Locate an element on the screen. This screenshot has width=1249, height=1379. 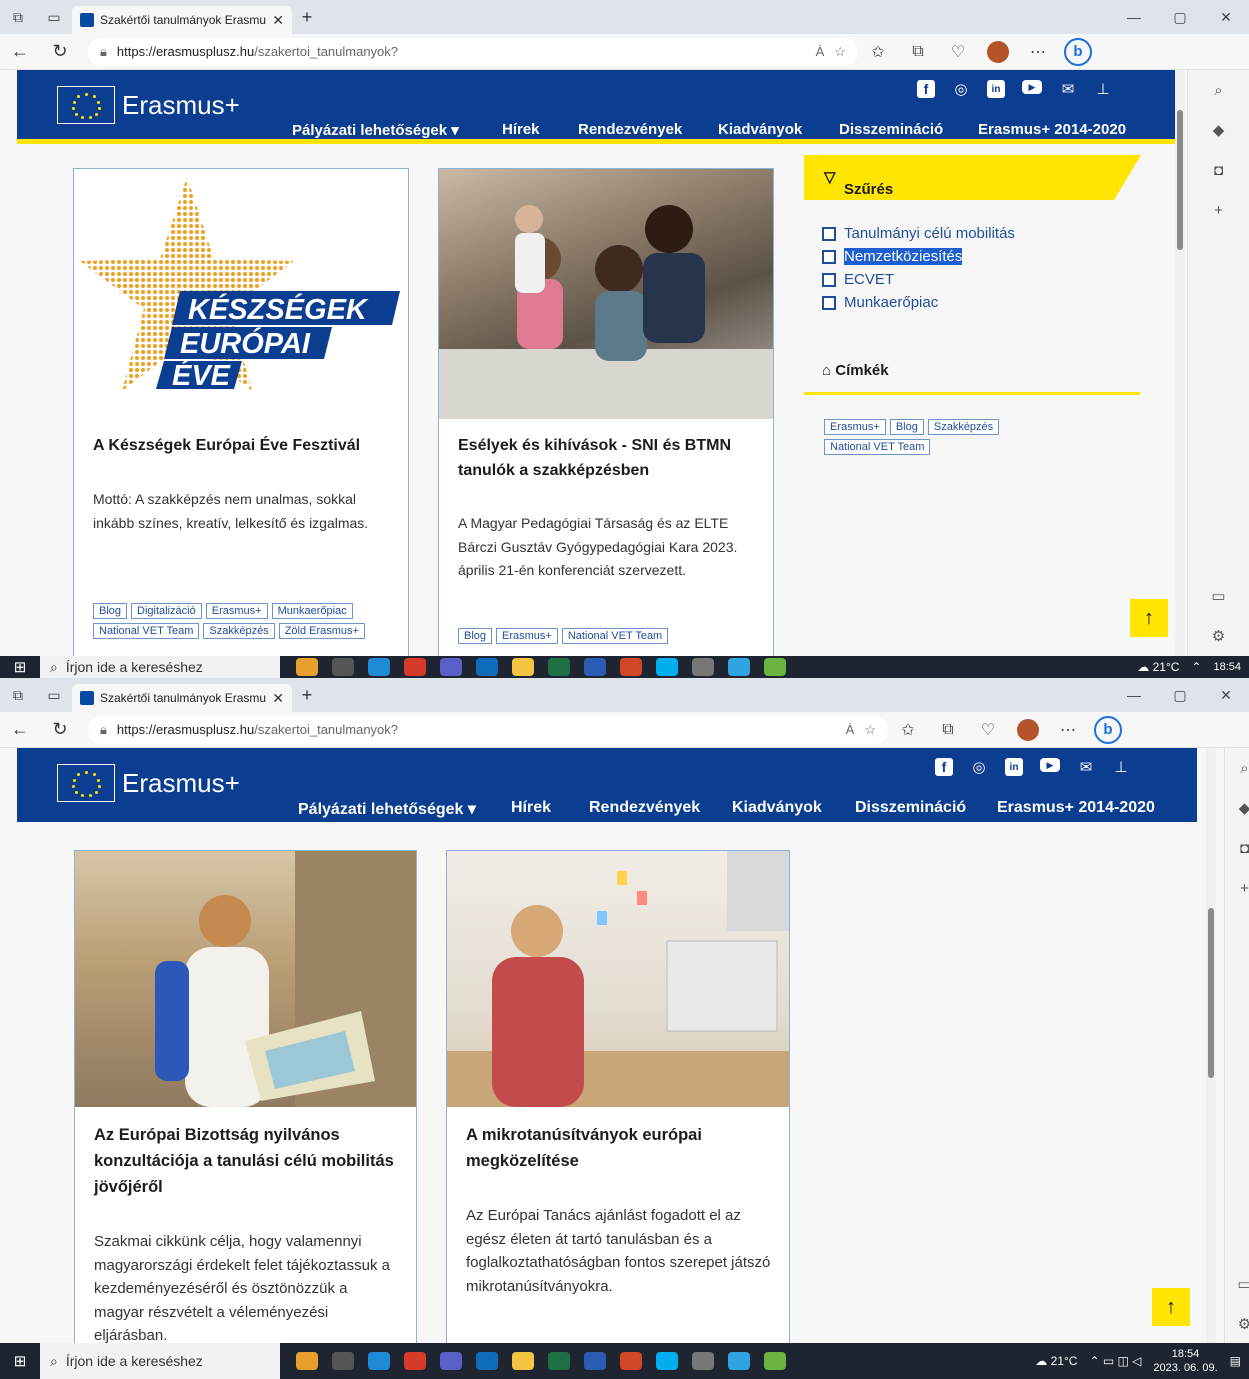
nav-erasmus-2014-2020: Erasmus+ 2014-2020 is located at coordinates (1076, 809).